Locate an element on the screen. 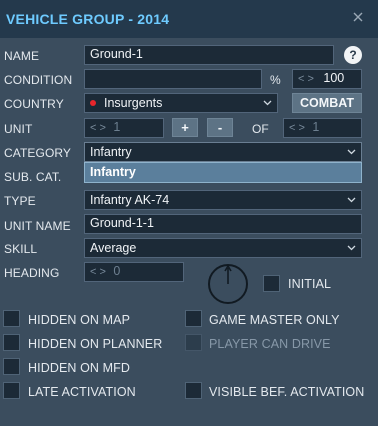 This screenshot has width=378, height=426. heading-spinner: < > 0 is located at coordinates (134, 272).